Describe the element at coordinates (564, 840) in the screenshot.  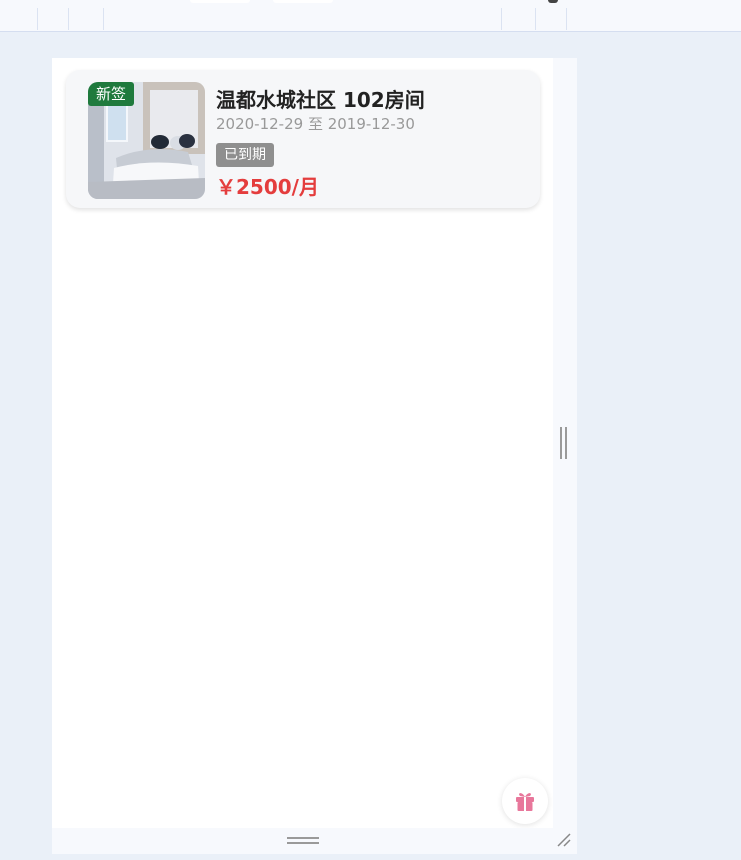
I see `resize-corner-icon` at that location.